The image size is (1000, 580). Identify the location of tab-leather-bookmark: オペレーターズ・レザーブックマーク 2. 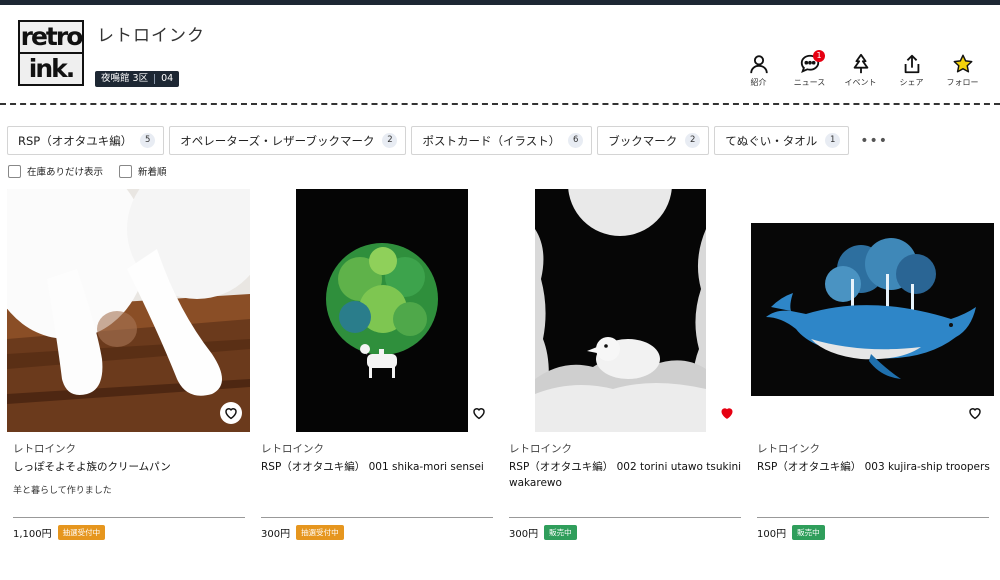
(288, 140).